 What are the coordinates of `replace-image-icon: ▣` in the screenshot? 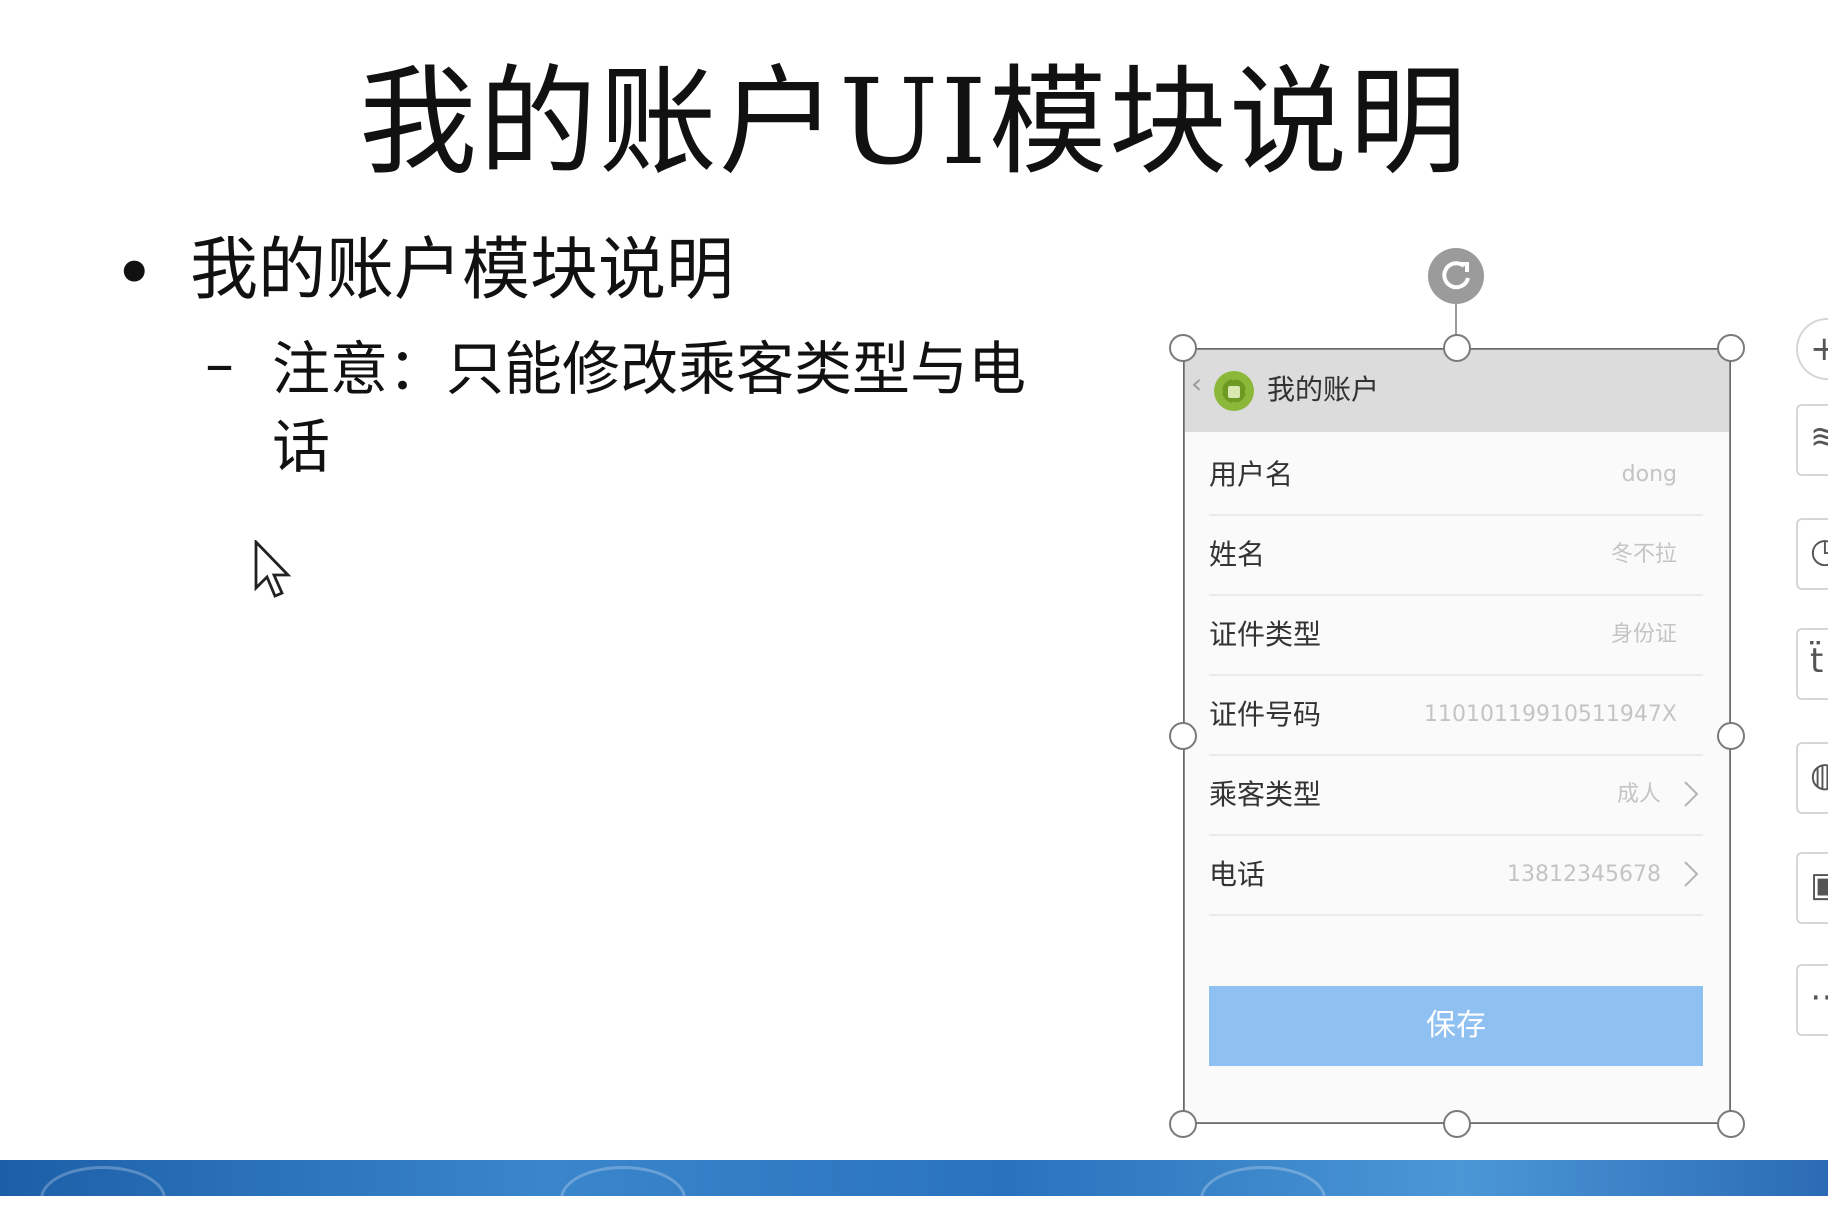 It's located at (1819, 885).